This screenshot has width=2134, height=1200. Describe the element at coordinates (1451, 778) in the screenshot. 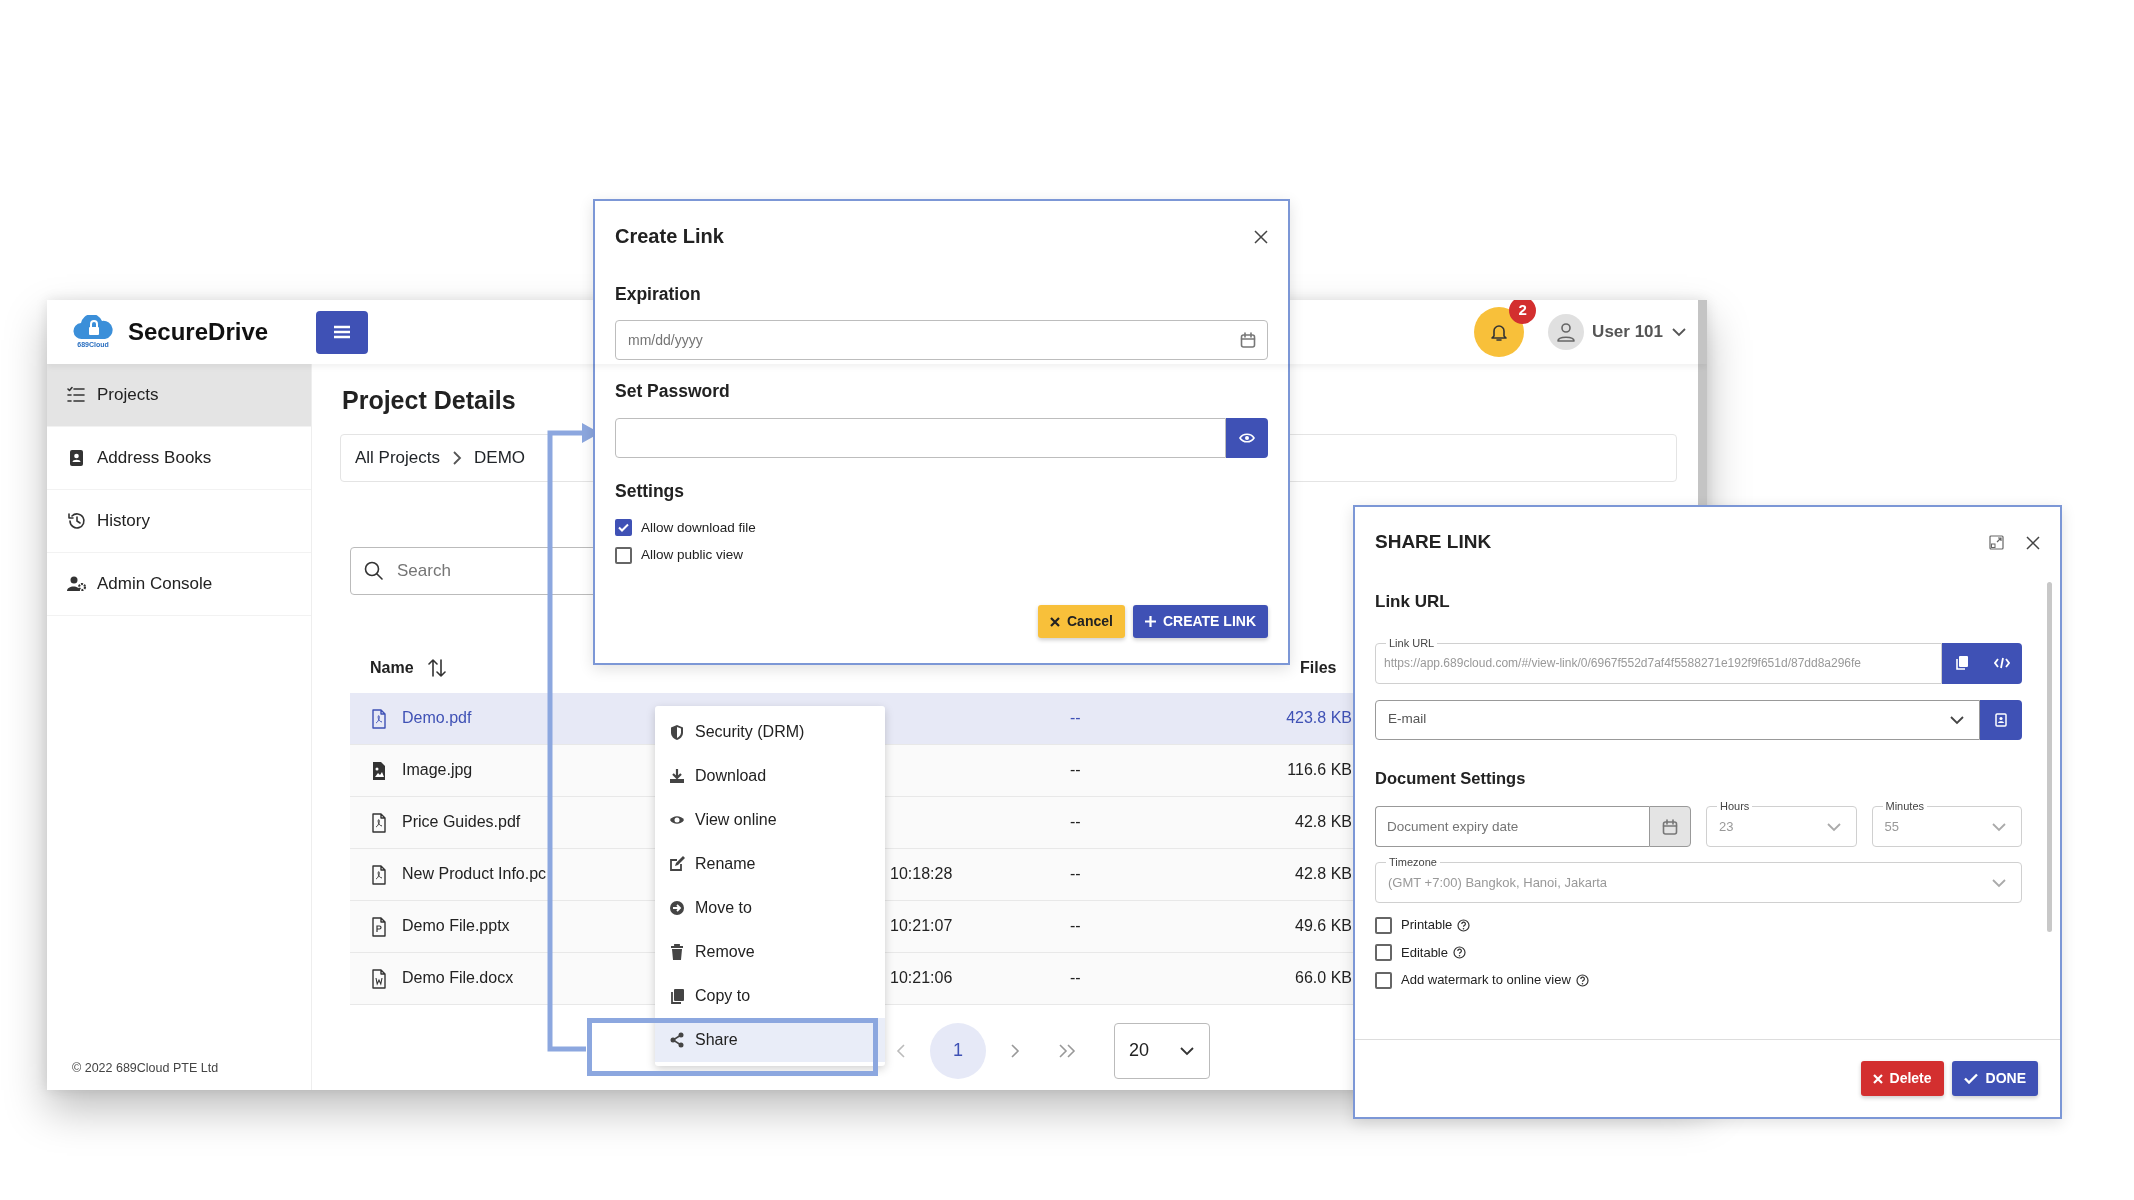

I see `section-heading: Document Settings` at that location.